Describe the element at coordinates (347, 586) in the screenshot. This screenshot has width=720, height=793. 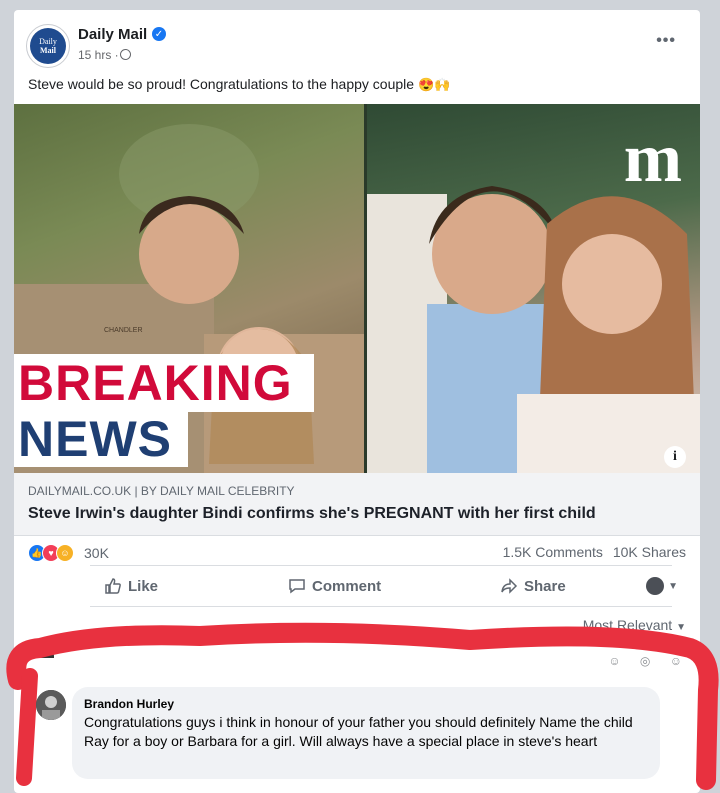
I see `comment-label: Comment` at that location.